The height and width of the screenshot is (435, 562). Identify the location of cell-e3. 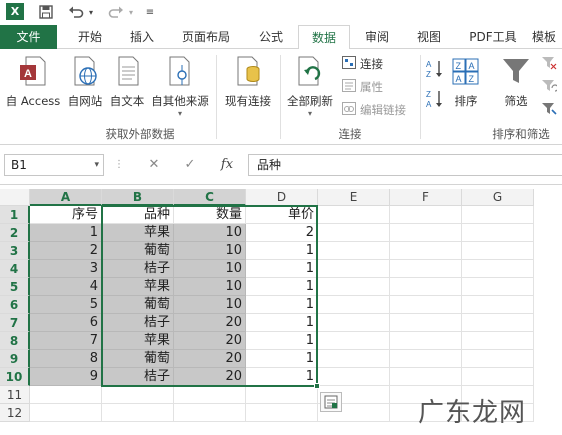
(354, 251).